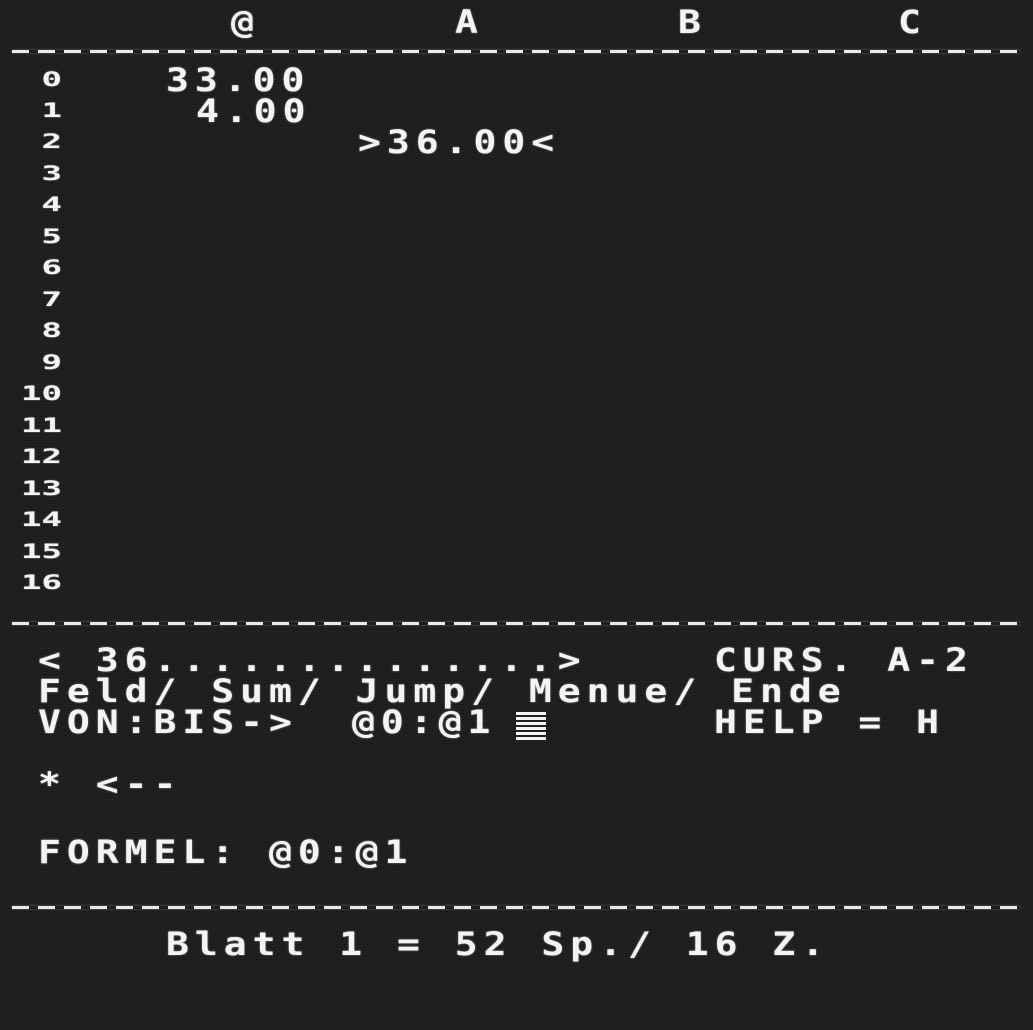 This screenshot has width=1033, height=1030. Describe the element at coordinates (34, 457) in the screenshot. I see `row-number-12: 12` at that location.